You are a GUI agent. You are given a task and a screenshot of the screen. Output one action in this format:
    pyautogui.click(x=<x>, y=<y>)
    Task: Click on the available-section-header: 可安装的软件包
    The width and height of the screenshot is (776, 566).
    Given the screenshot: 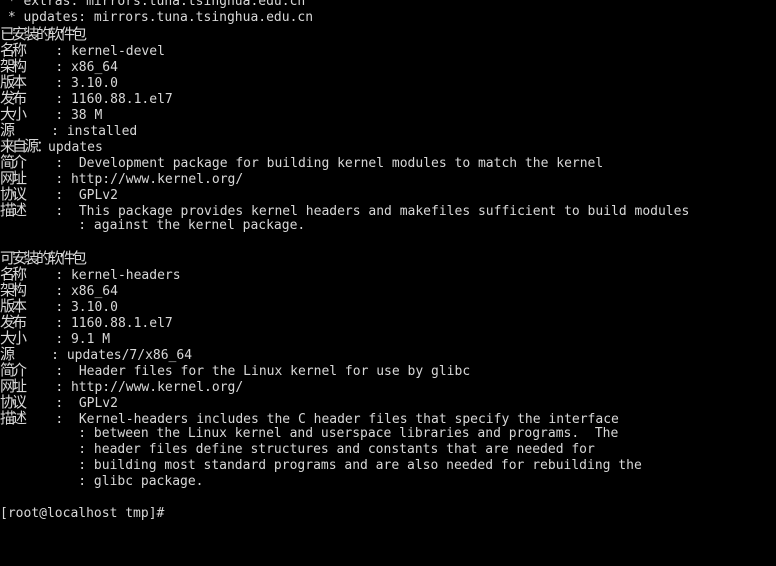 What is the action you would take?
    pyautogui.click(x=388, y=258)
    